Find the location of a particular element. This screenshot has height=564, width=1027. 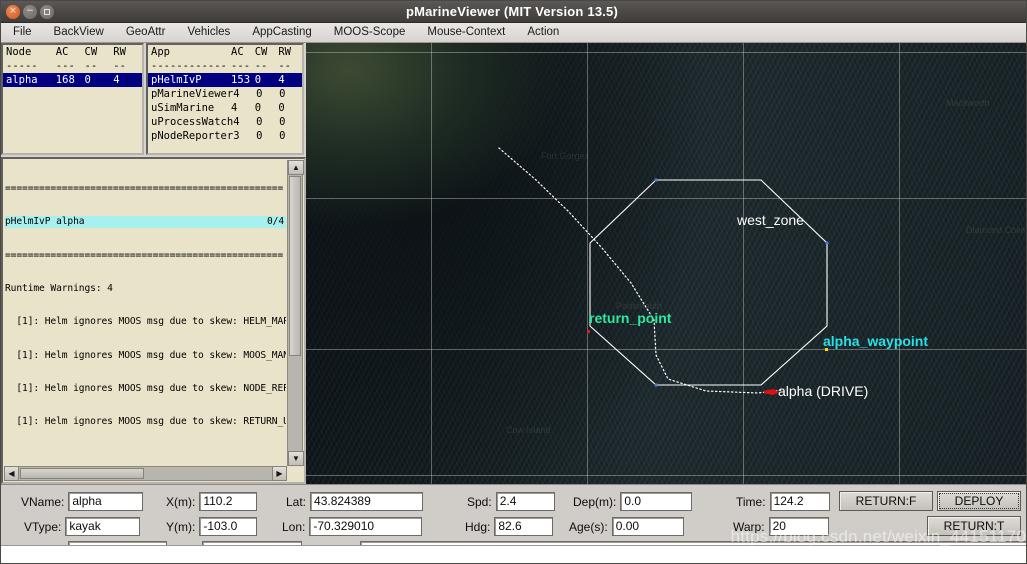

node-col-ac: AC is located at coordinates (62, 52).